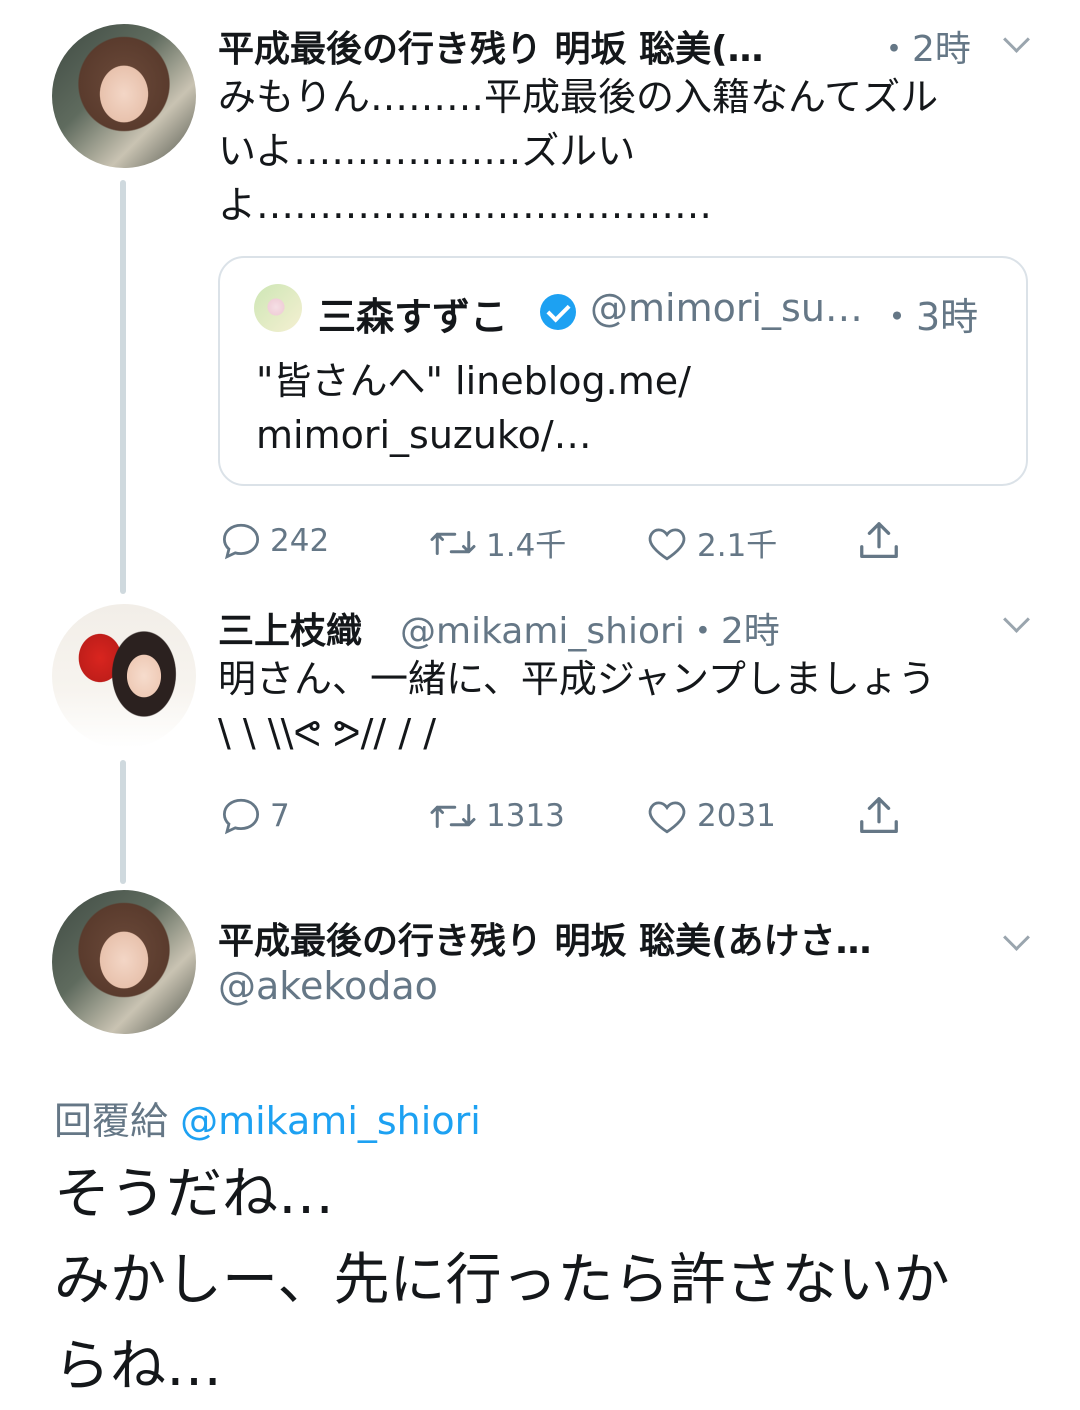 Image resolution: width=1080 pixels, height=1410 pixels. What do you see at coordinates (111, 1121) in the screenshot?
I see `reply-prefix: 回覆給` at bounding box center [111, 1121].